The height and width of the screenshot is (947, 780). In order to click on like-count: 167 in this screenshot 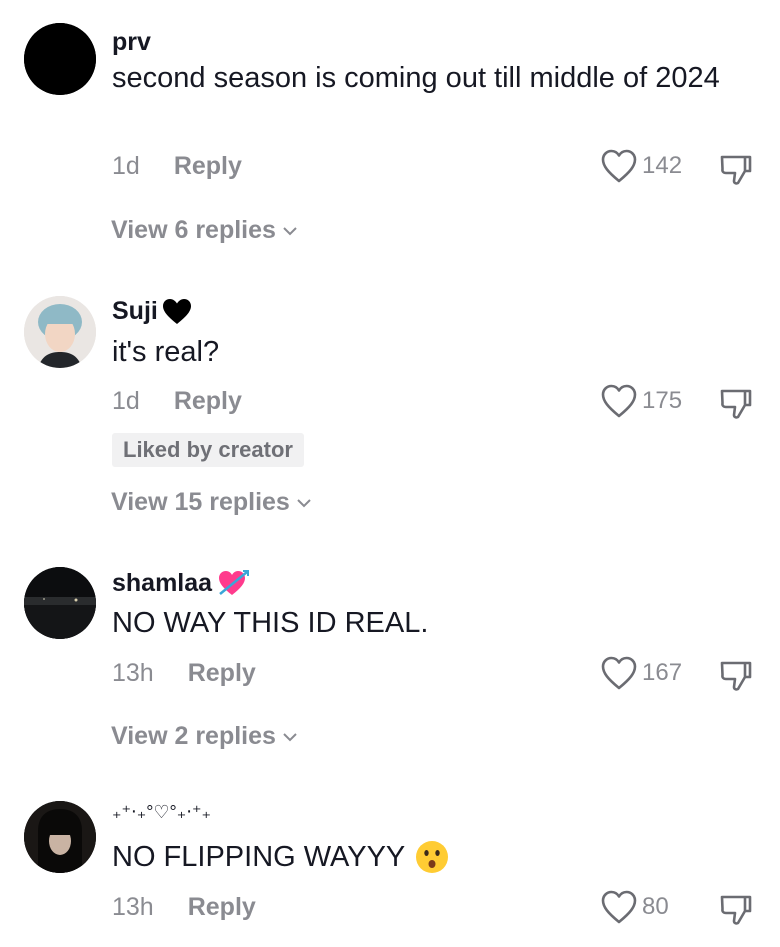, I will do `click(662, 672)`.